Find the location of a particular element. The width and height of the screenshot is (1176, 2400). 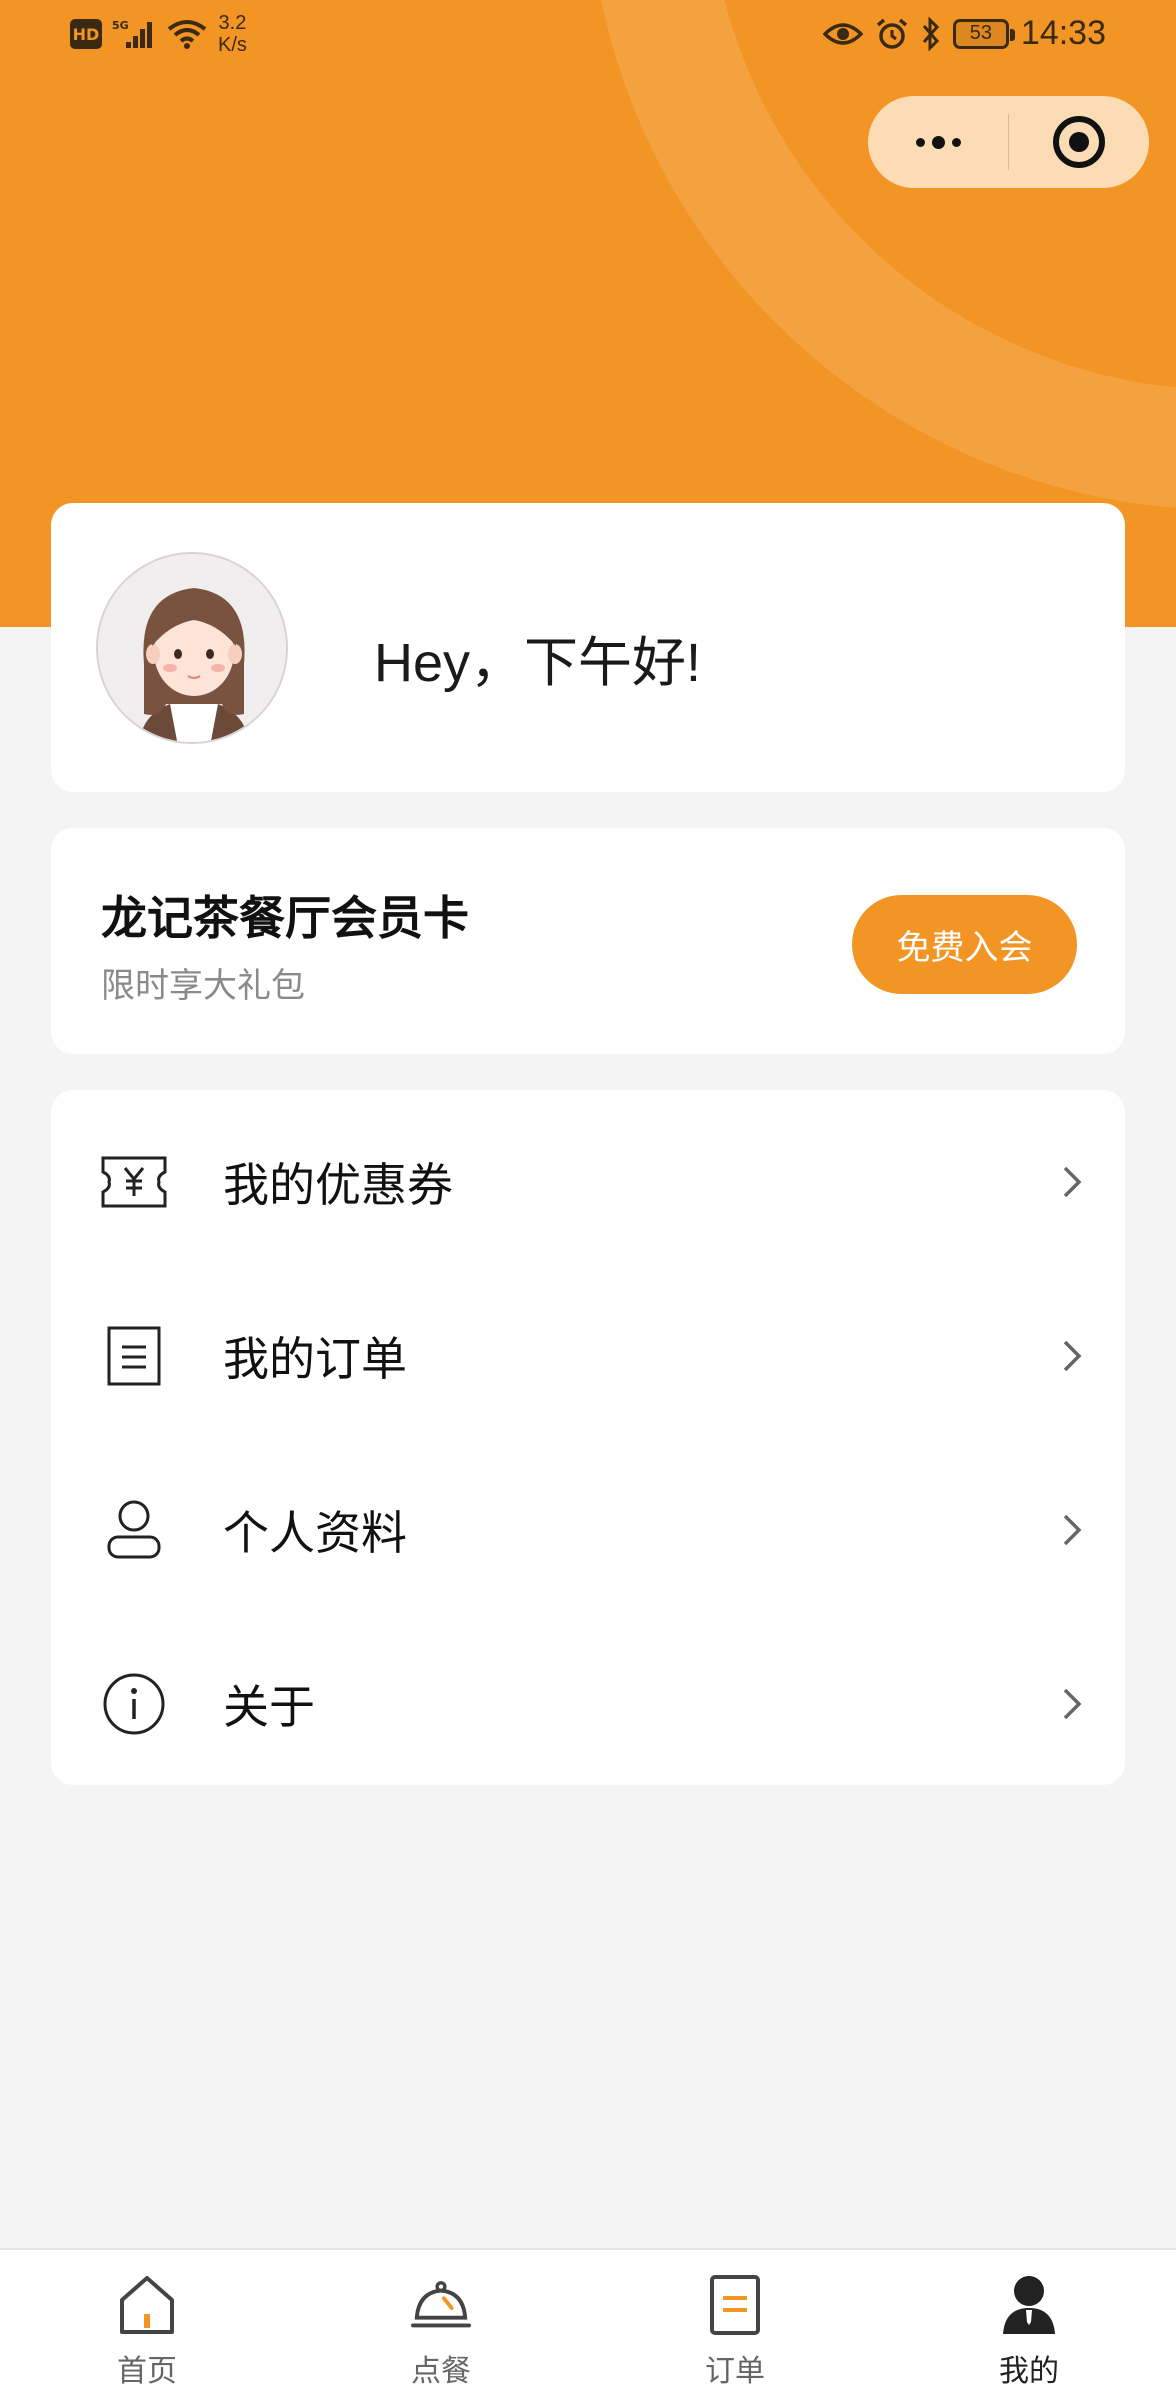

girl-avatar-icon is located at coordinates (192, 648).